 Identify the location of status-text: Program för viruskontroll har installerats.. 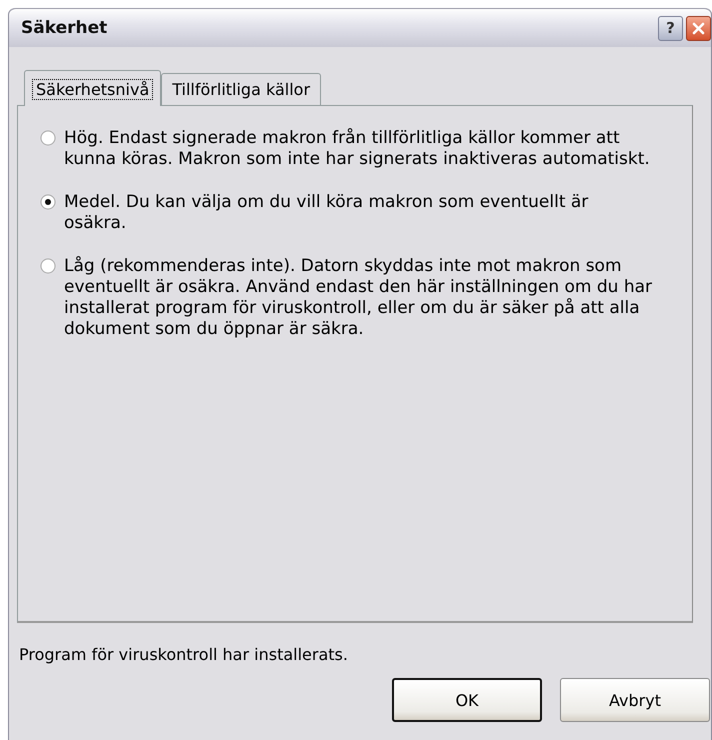
(184, 654).